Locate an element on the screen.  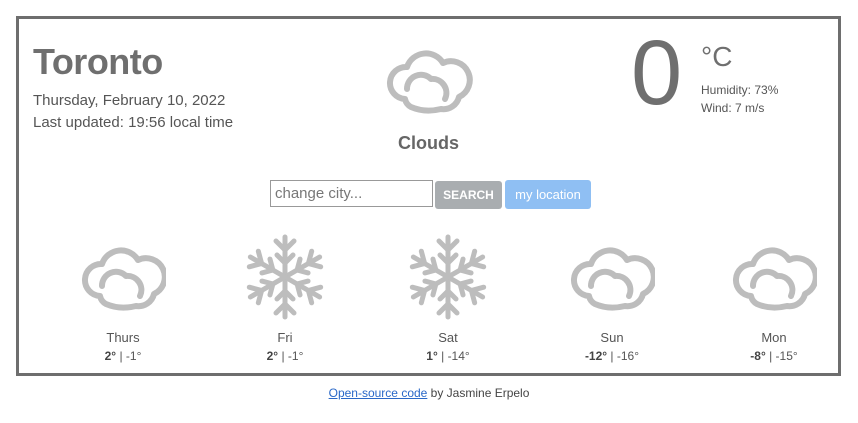
forecast-temps: -12° | -16° is located at coordinates (612, 356).